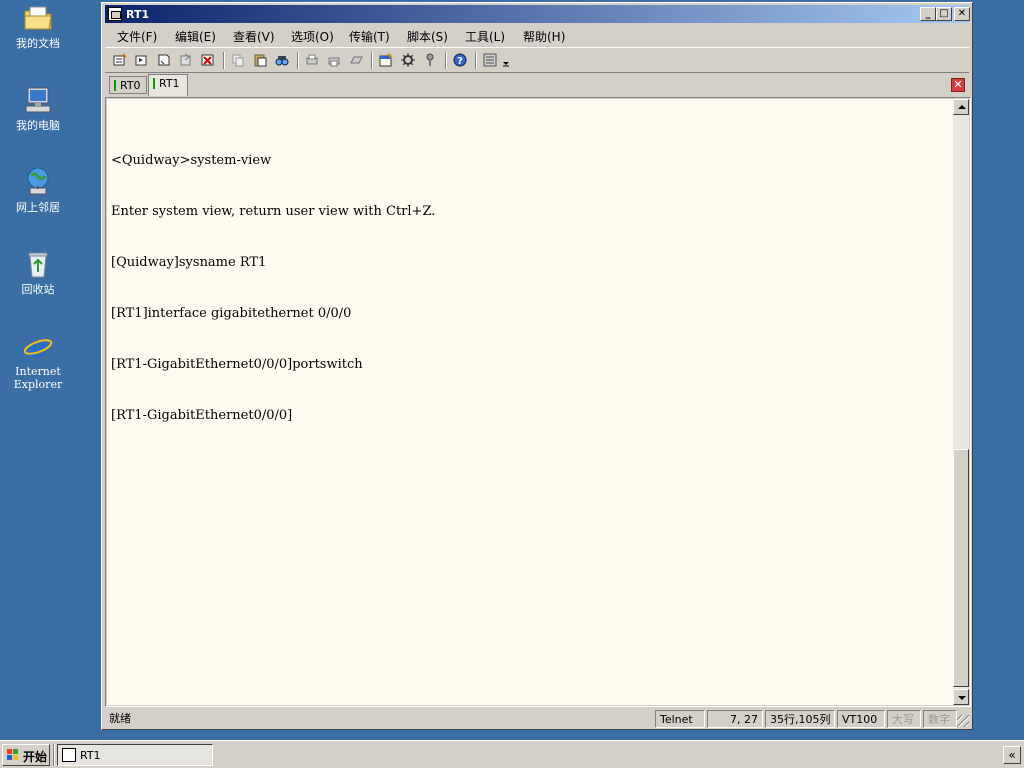 This screenshot has width=1024, height=768. What do you see at coordinates (940, 719) in the screenshot?
I see `status-num-lock: 数字` at bounding box center [940, 719].